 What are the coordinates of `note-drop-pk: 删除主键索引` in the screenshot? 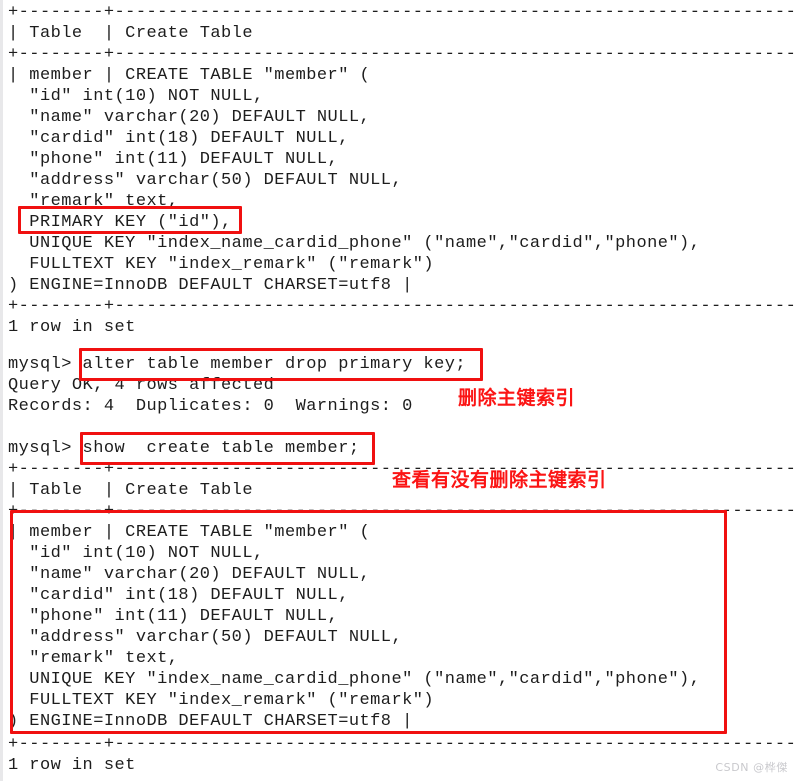 It's located at (517, 398).